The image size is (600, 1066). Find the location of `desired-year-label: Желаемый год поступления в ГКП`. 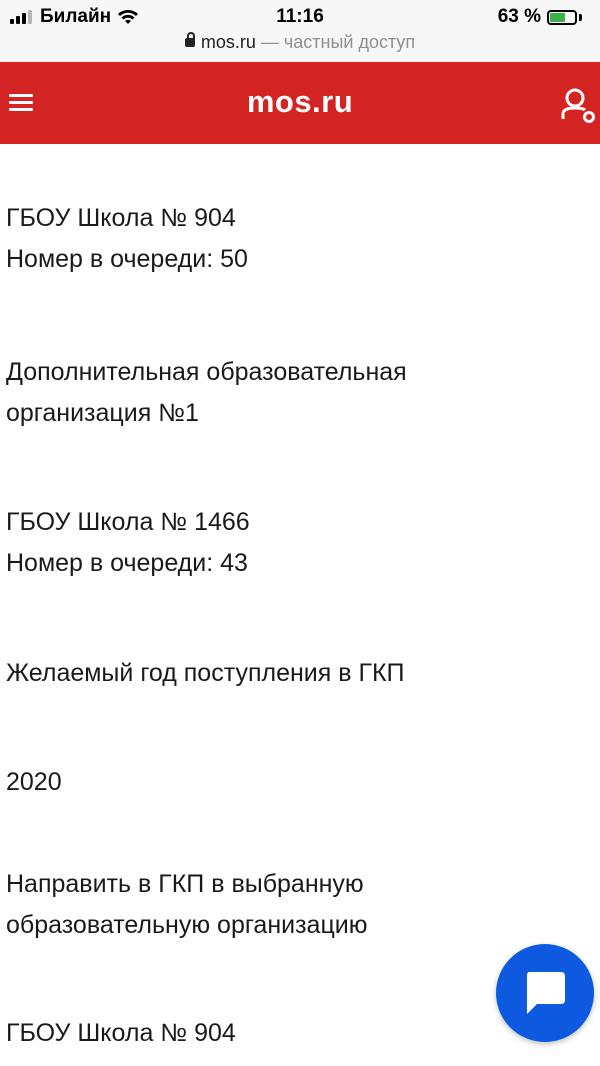

desired-year-label: Желаемый год поступления в ГКП is located at coordinates (205, 673).